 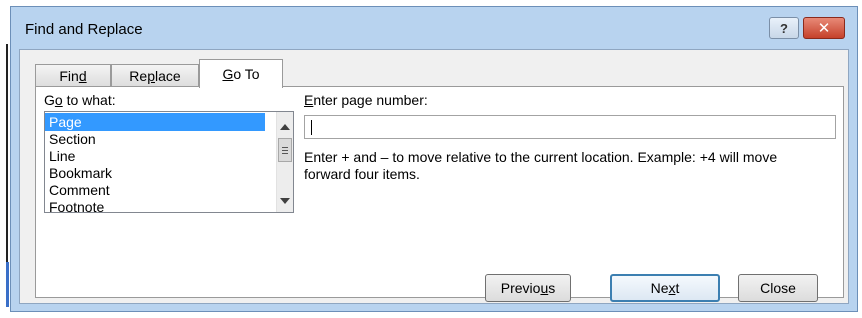 I want to click on list-item-line: Line, so click(x=155, y=156).